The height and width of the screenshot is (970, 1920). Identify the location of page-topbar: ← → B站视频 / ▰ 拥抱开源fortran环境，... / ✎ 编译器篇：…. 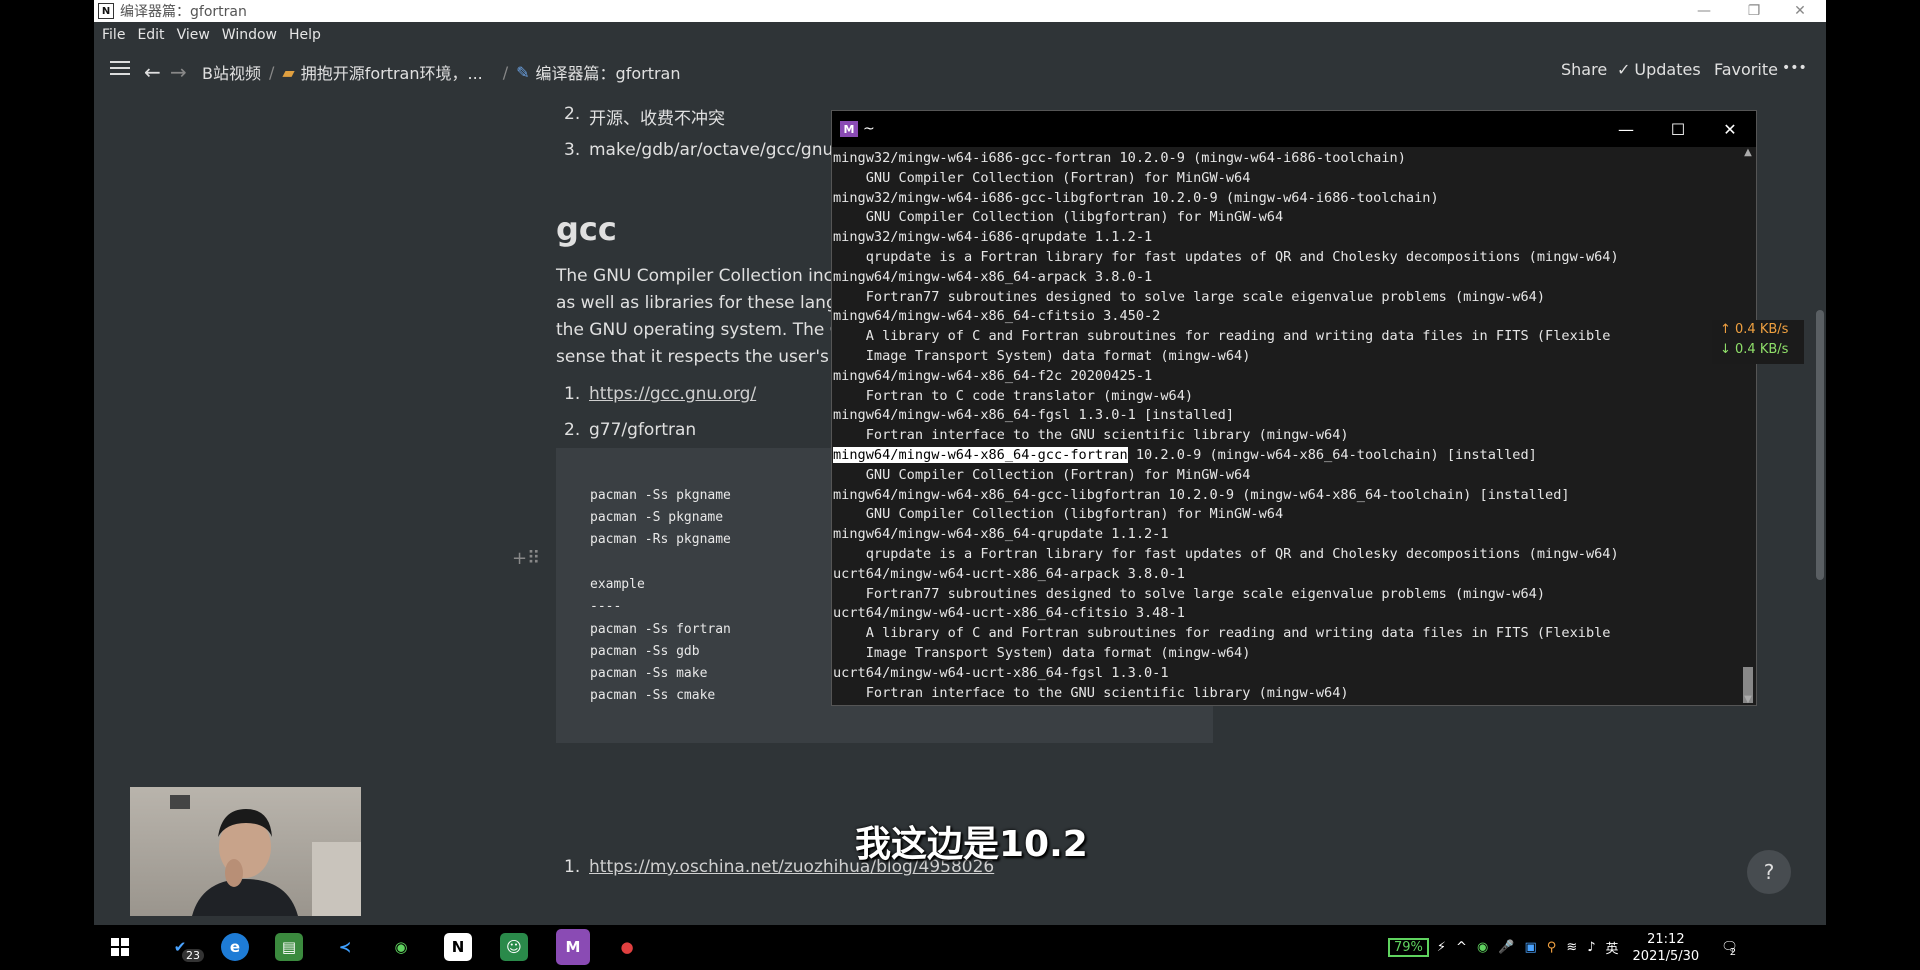
(960, 72).